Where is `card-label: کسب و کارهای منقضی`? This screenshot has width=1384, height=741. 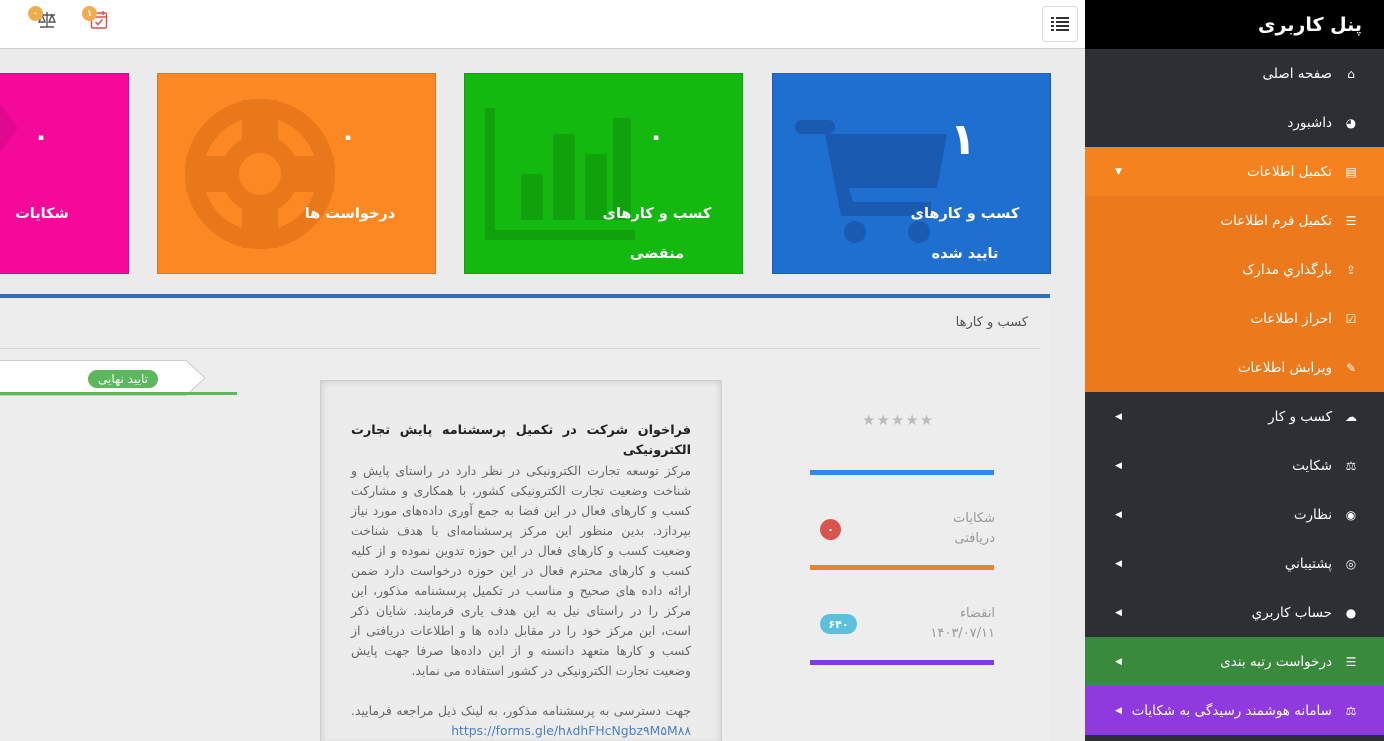
card-label: کسب و کارهای منقضی is located at coordinates (657, 233).